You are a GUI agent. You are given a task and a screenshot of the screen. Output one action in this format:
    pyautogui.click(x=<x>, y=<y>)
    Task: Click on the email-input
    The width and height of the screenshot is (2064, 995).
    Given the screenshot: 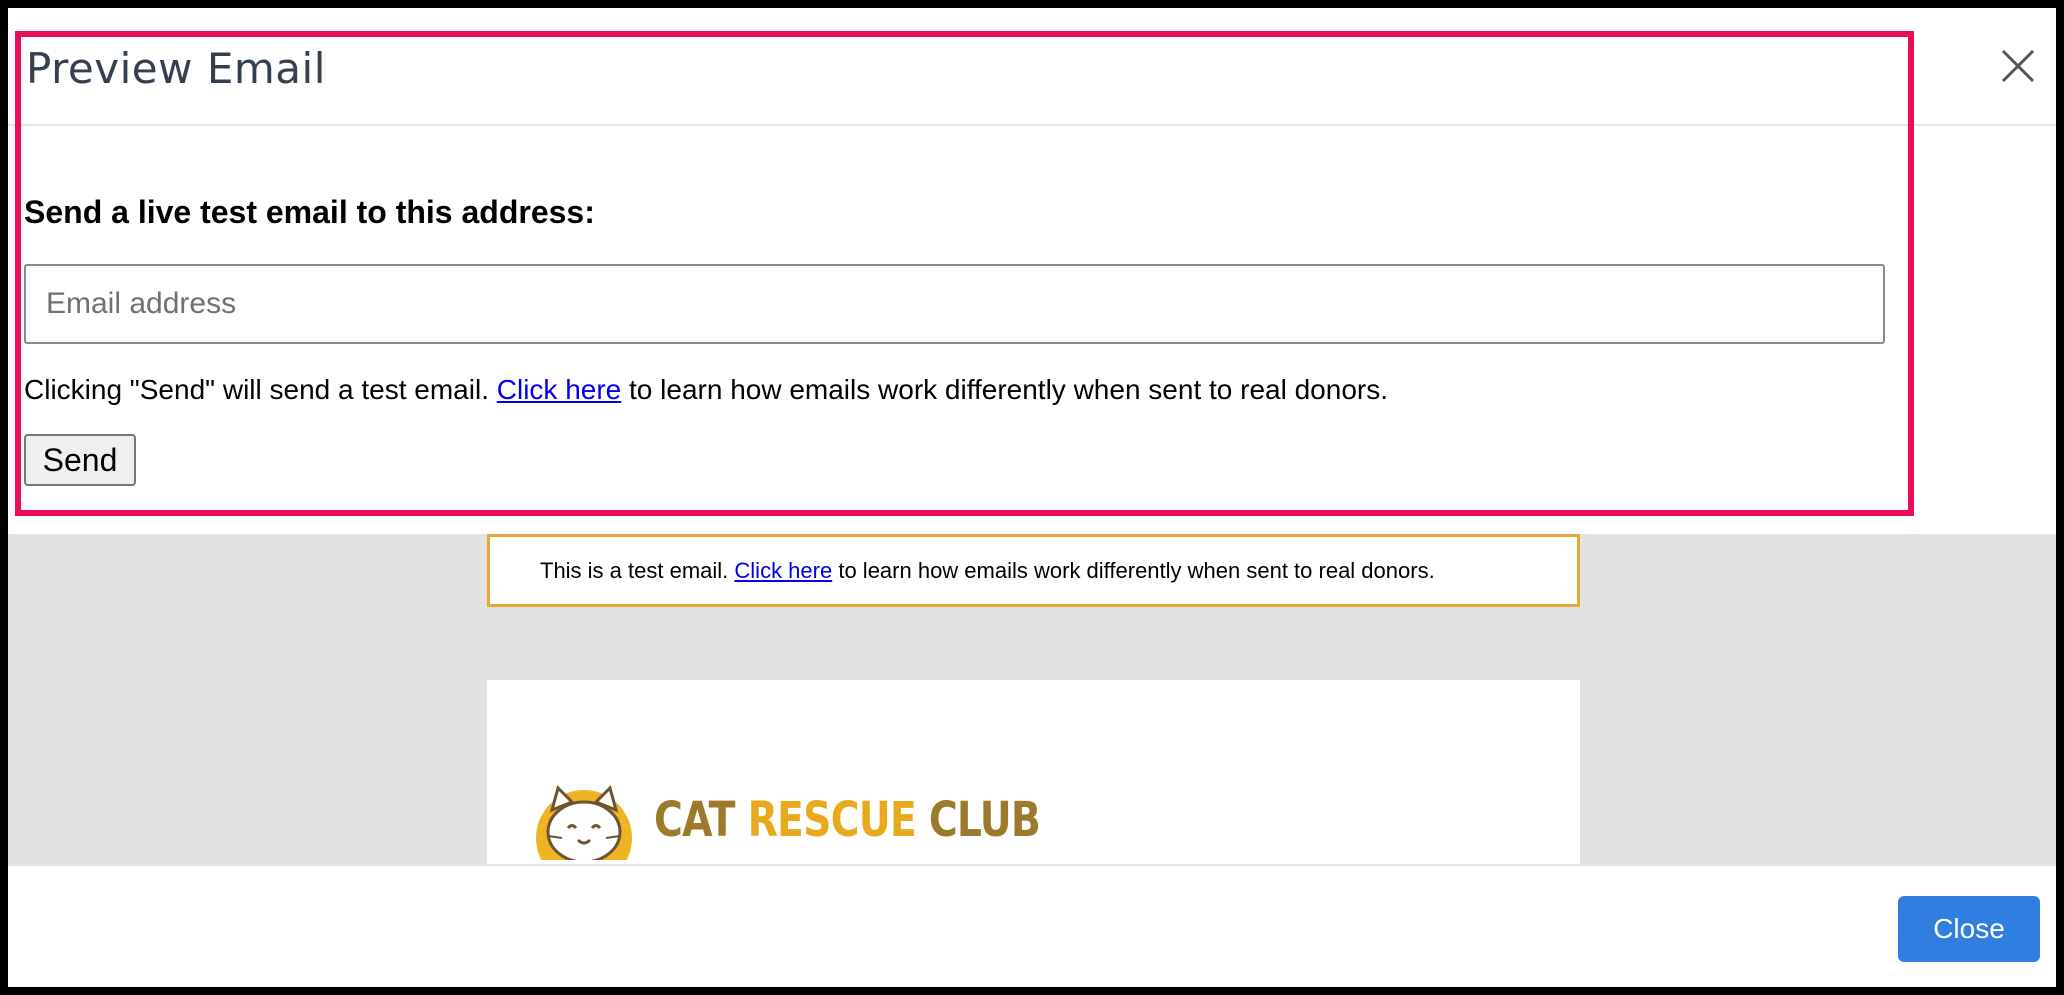 What is the action you would take?
    pyautogui.click(x=954, y=304)
    